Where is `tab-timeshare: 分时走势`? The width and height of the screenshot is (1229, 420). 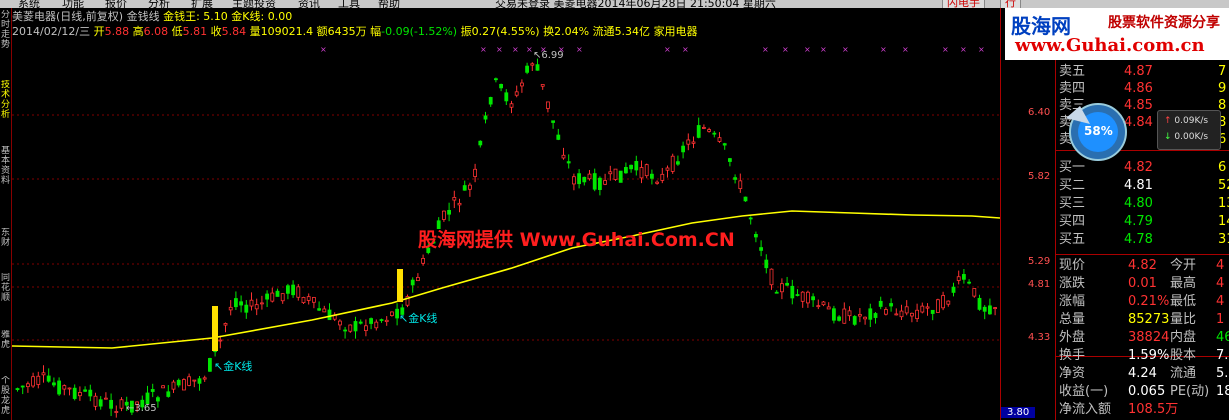 tab-timeshare: 分时走势 is located at coordinates (5, 36).